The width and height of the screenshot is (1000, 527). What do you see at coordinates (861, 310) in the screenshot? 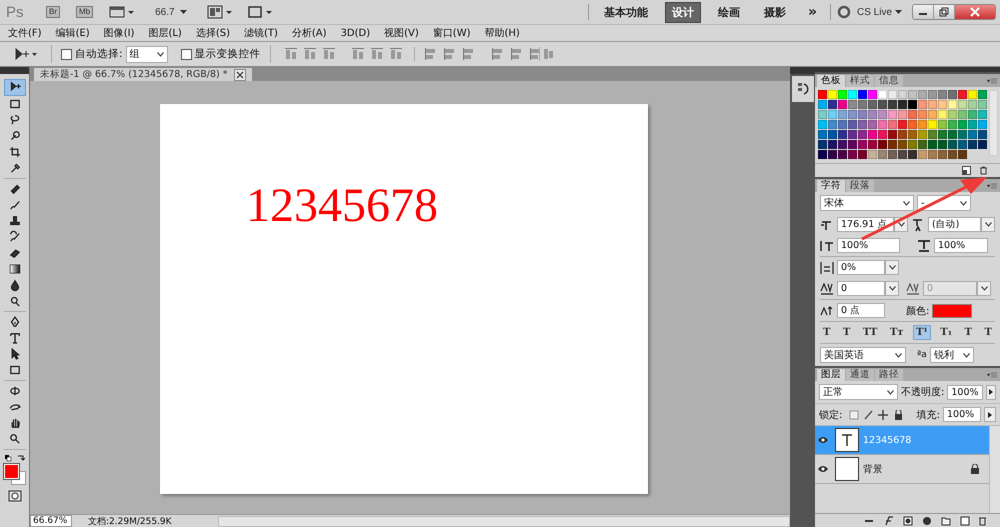
I see `baseline-shift-field: 0 点` at bounding box center [861, 310].